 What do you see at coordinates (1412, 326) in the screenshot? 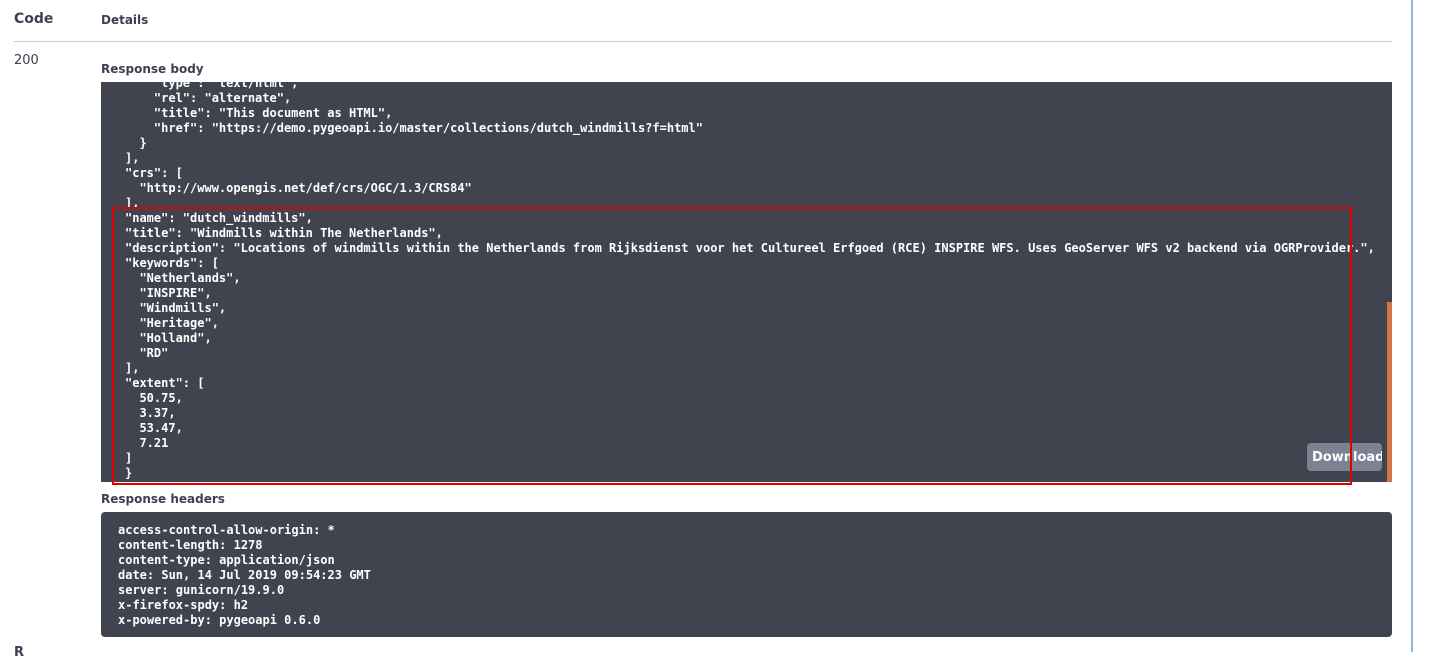
I see `page-right-border` at bounding box center [1412, 326].